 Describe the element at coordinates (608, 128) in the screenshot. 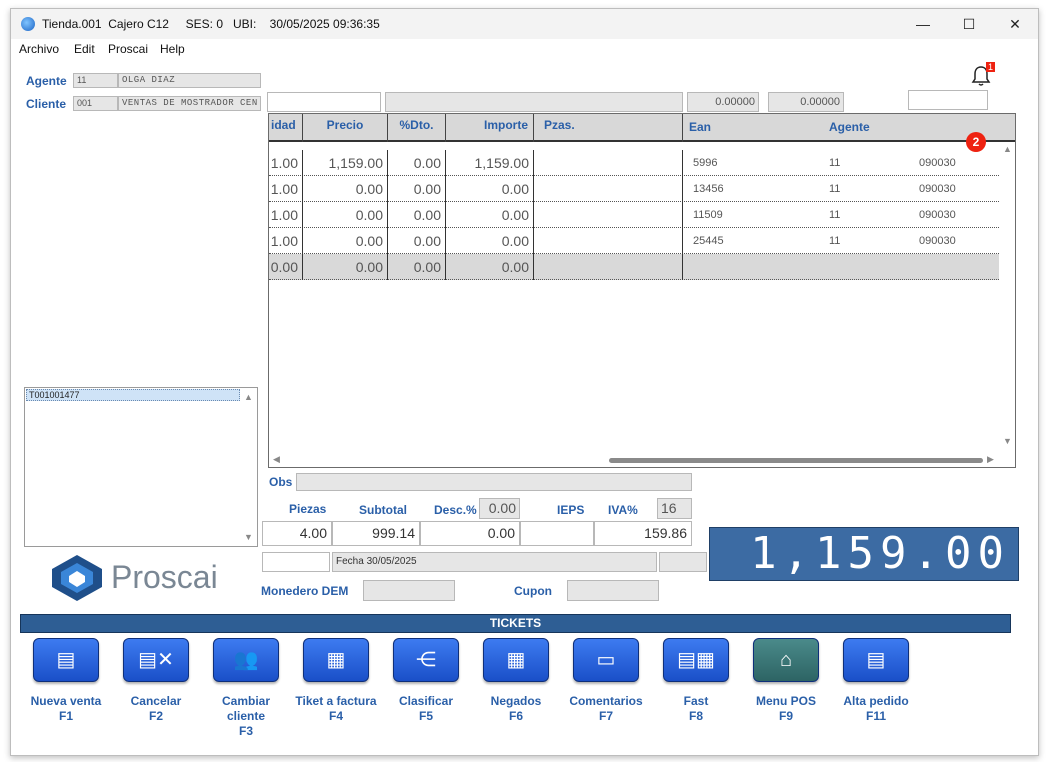

I see `header-pzas: Pzas.` at that location.